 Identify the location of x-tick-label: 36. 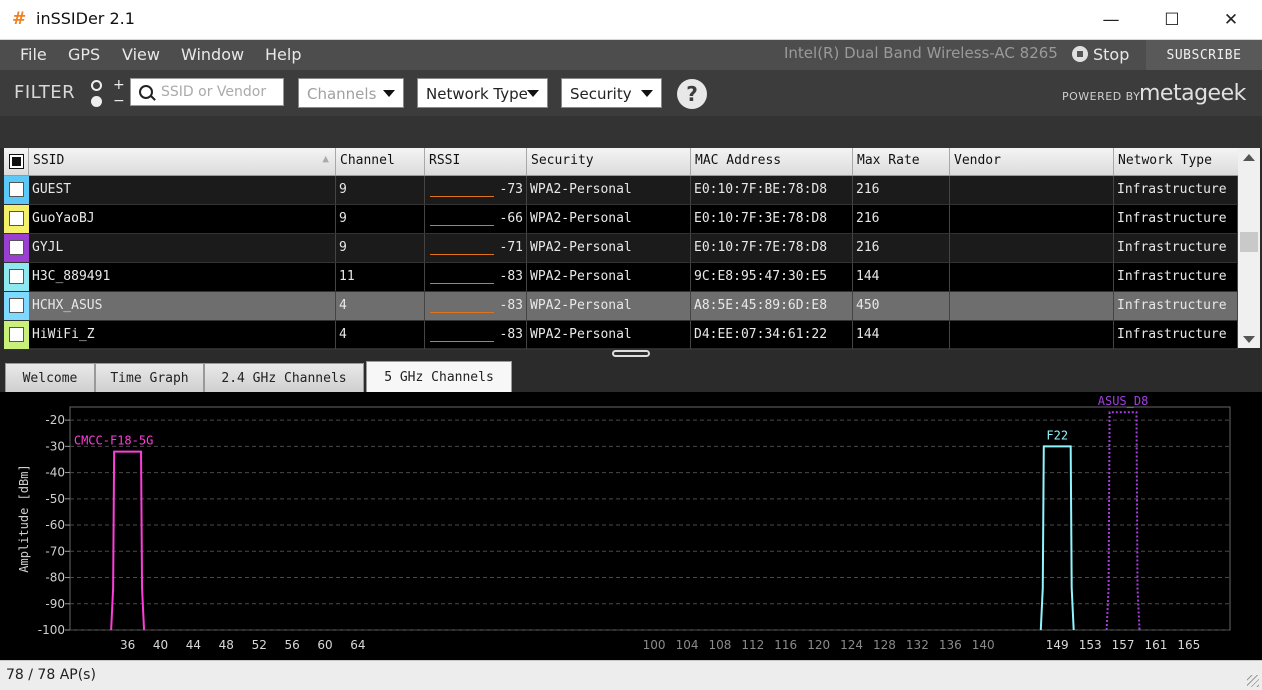
(127, 645).